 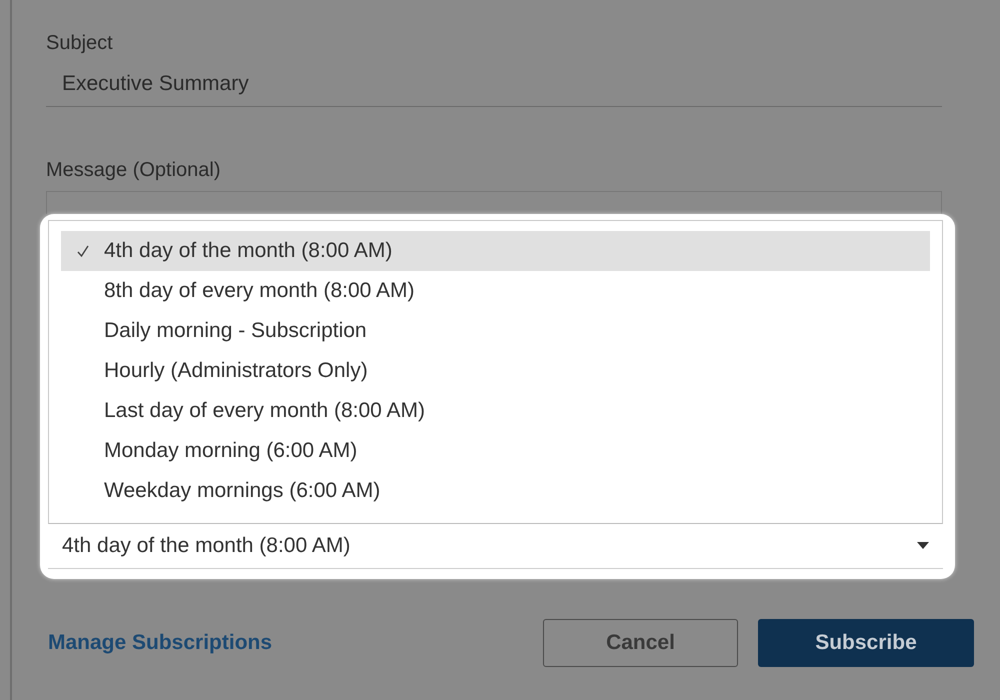 What do you see at coordinates (79, 43) in the screenshot?
I see `field-label: Subject` at bounding box center [79, 43].